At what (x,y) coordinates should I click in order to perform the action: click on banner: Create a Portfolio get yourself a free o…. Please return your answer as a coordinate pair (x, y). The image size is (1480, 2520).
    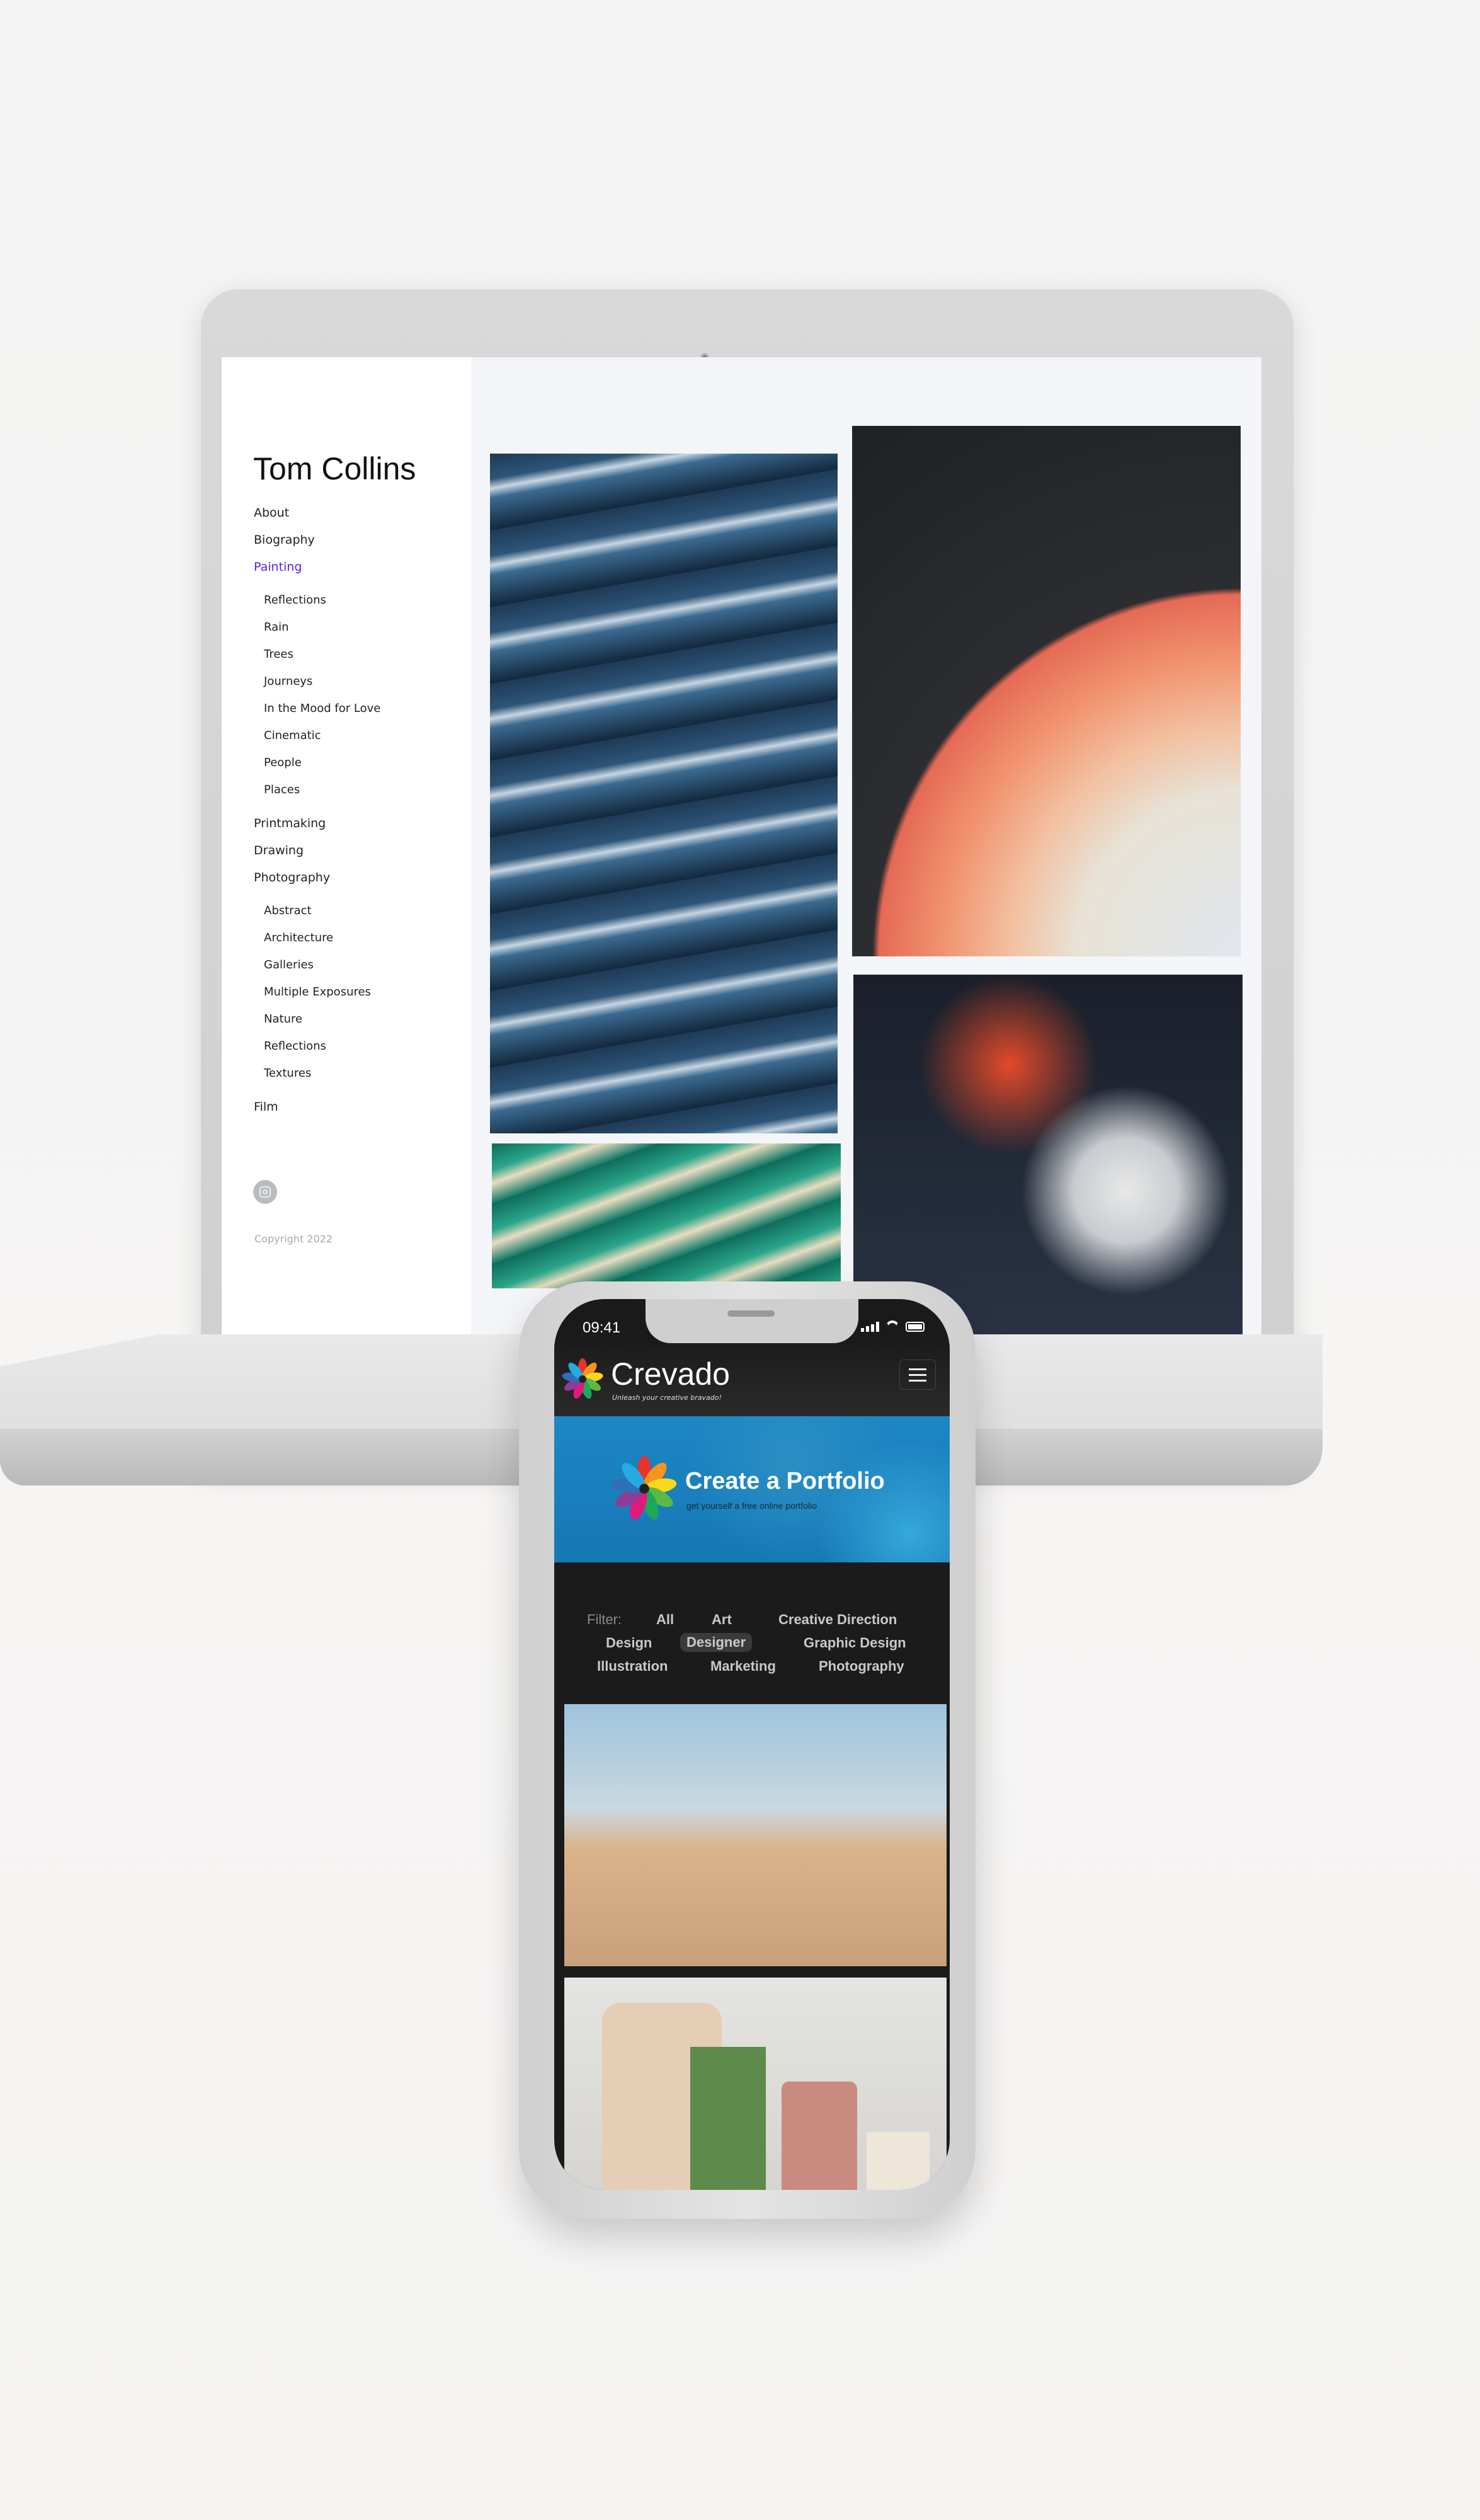
    Looking at the image, I should click on (752, 1489).